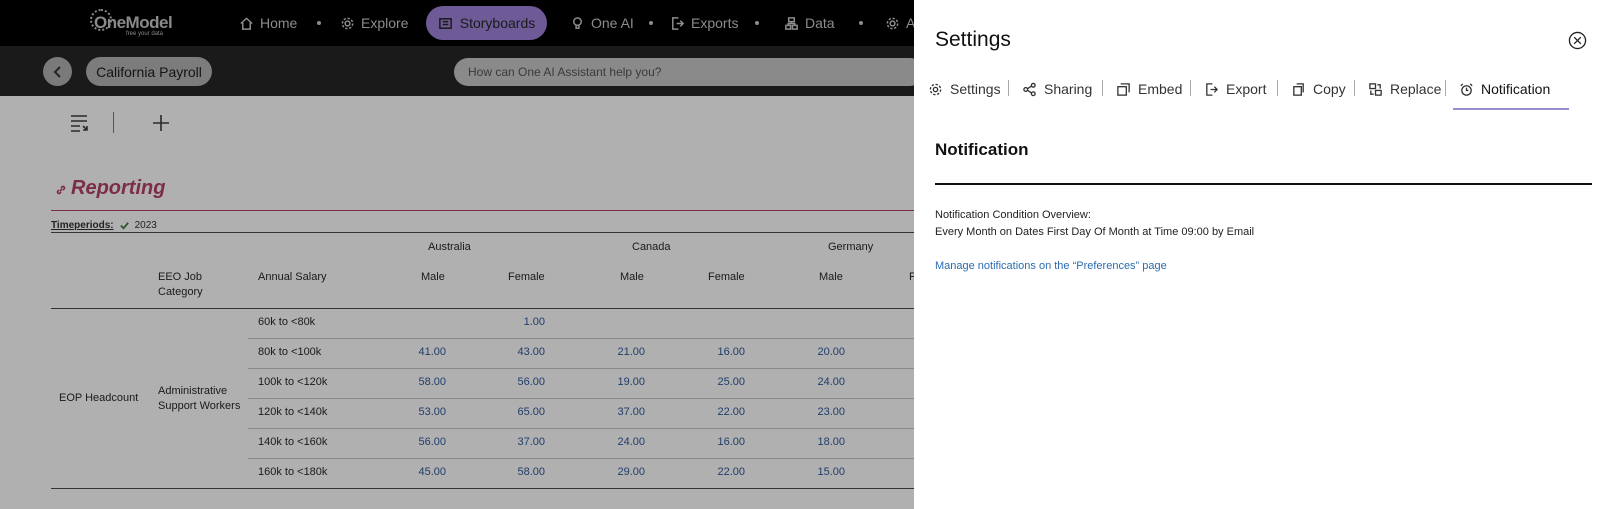 Image resolution: width=1600 pixels, height=509 pixels. What do you see at coordinates (1057, 89) in the screenshot?
I see `tab-sharing: Sharing` at bounding box center [1057, 89].